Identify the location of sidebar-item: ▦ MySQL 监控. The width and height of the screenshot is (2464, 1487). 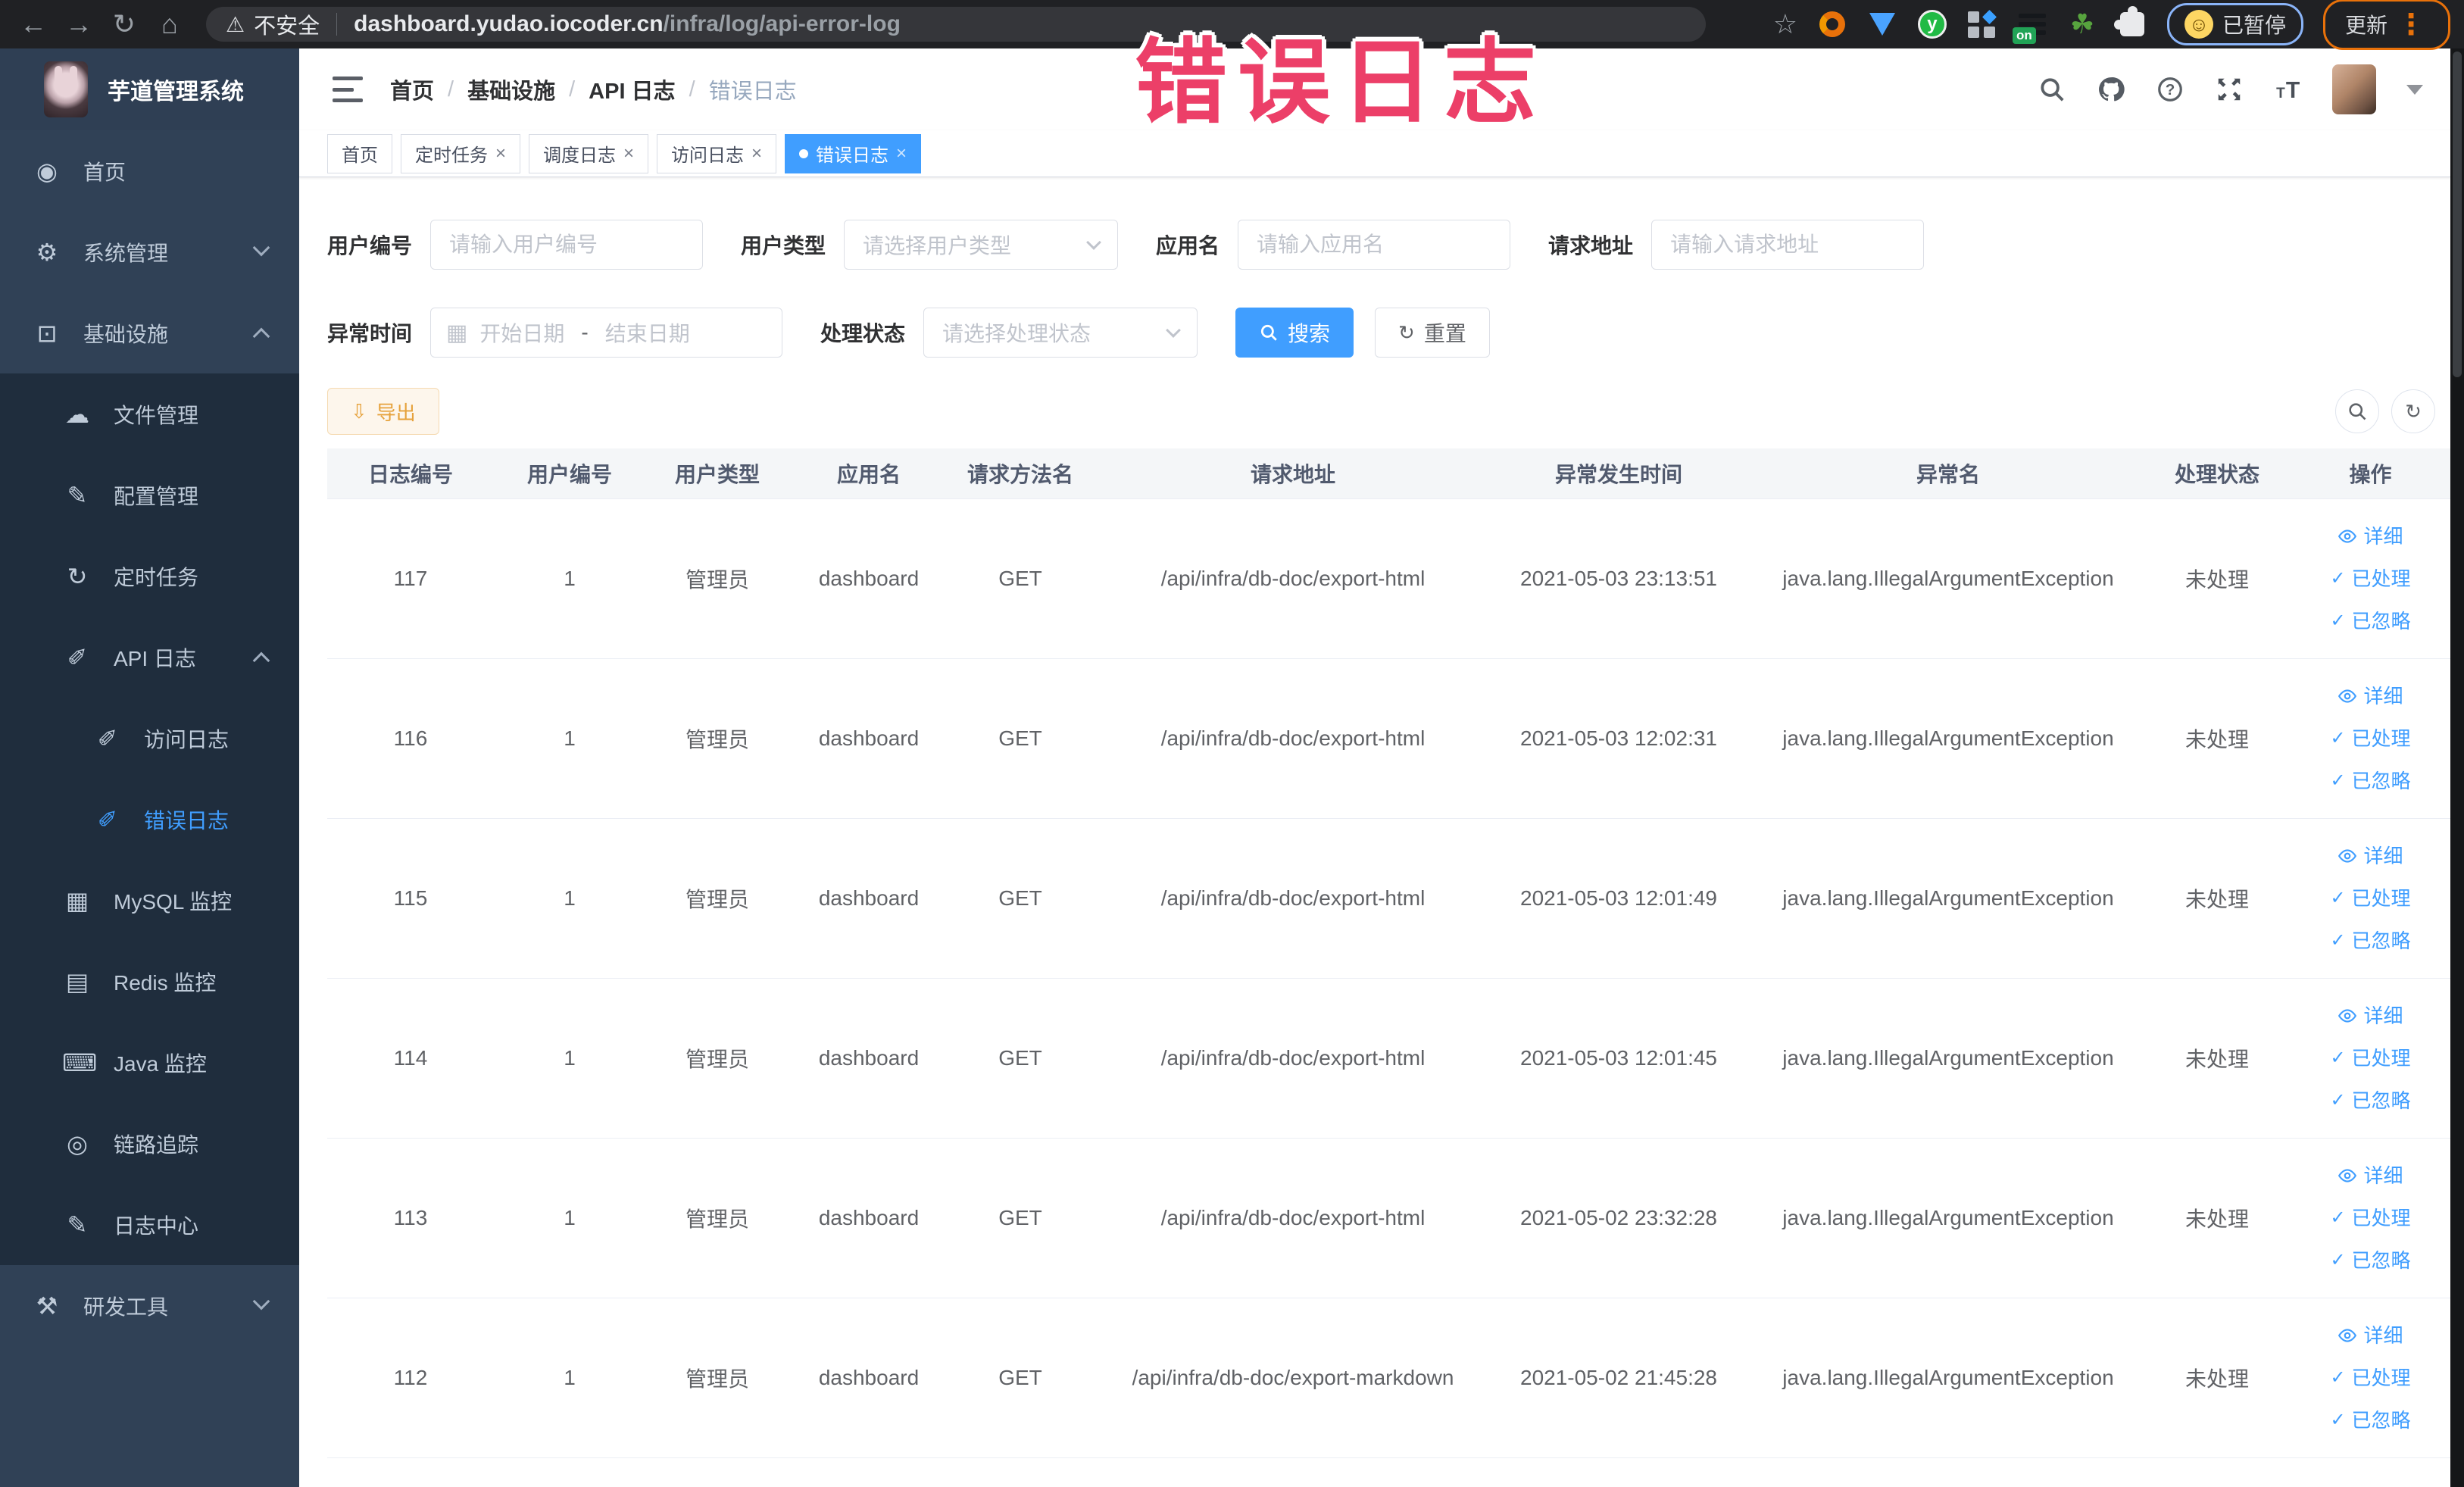
(149, 900).